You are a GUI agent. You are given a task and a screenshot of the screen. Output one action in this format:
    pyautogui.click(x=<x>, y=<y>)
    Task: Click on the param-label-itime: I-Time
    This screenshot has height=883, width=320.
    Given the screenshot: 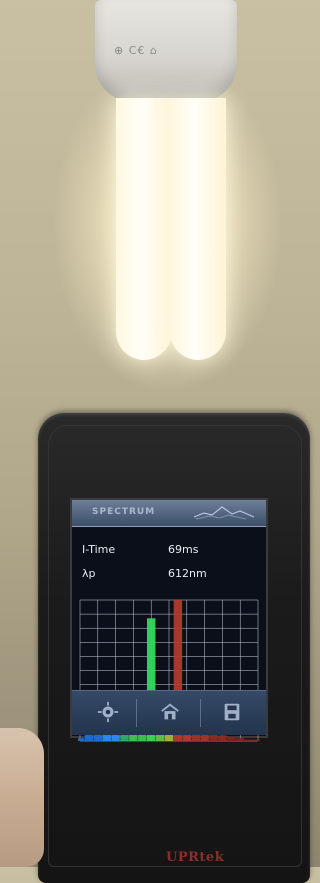 What is the action you would take?
    pyautogui.click(x=99, y=549)
    